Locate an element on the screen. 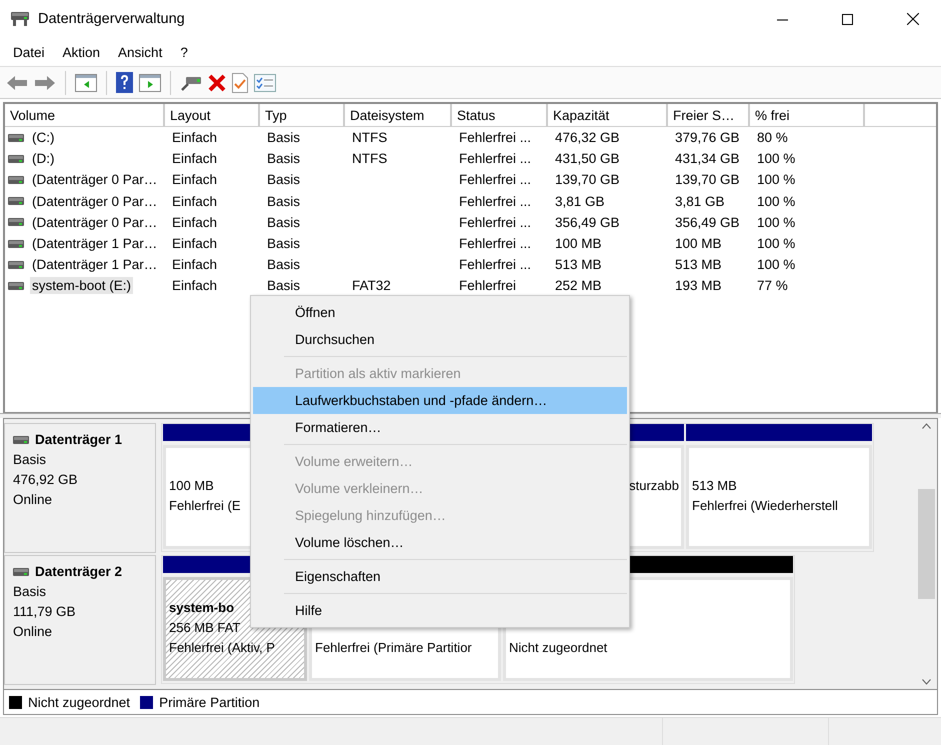  partition-name: system-bo is located at coordinates (201, 608).